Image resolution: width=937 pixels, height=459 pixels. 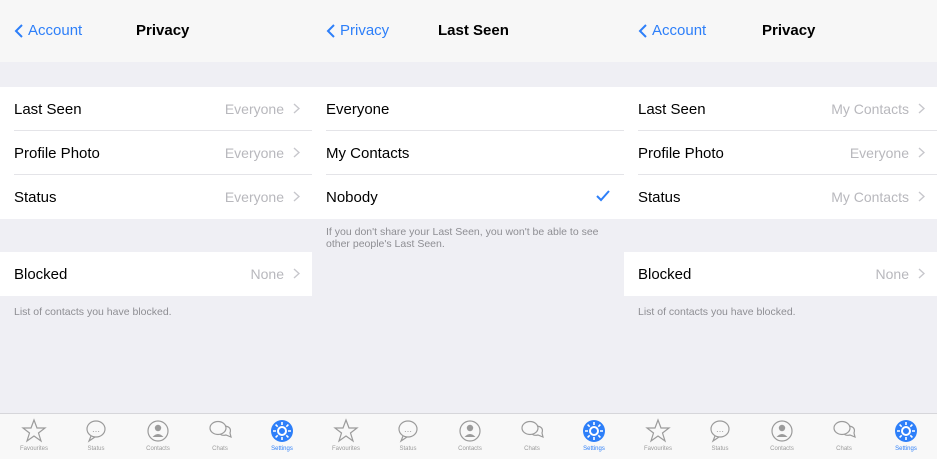 What do you see at coordinates (780, 109) in the screenshot?
I see `row-last-seen: Last Seen My Contacts` at bounding box center [780, 109].